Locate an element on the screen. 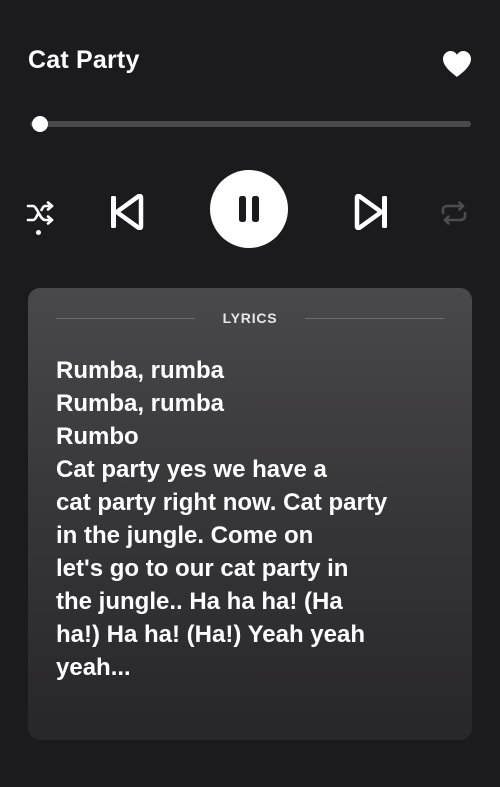 The height and width of the screenshot is (787, 500). playback-controls is located at coordinates (250, 208).